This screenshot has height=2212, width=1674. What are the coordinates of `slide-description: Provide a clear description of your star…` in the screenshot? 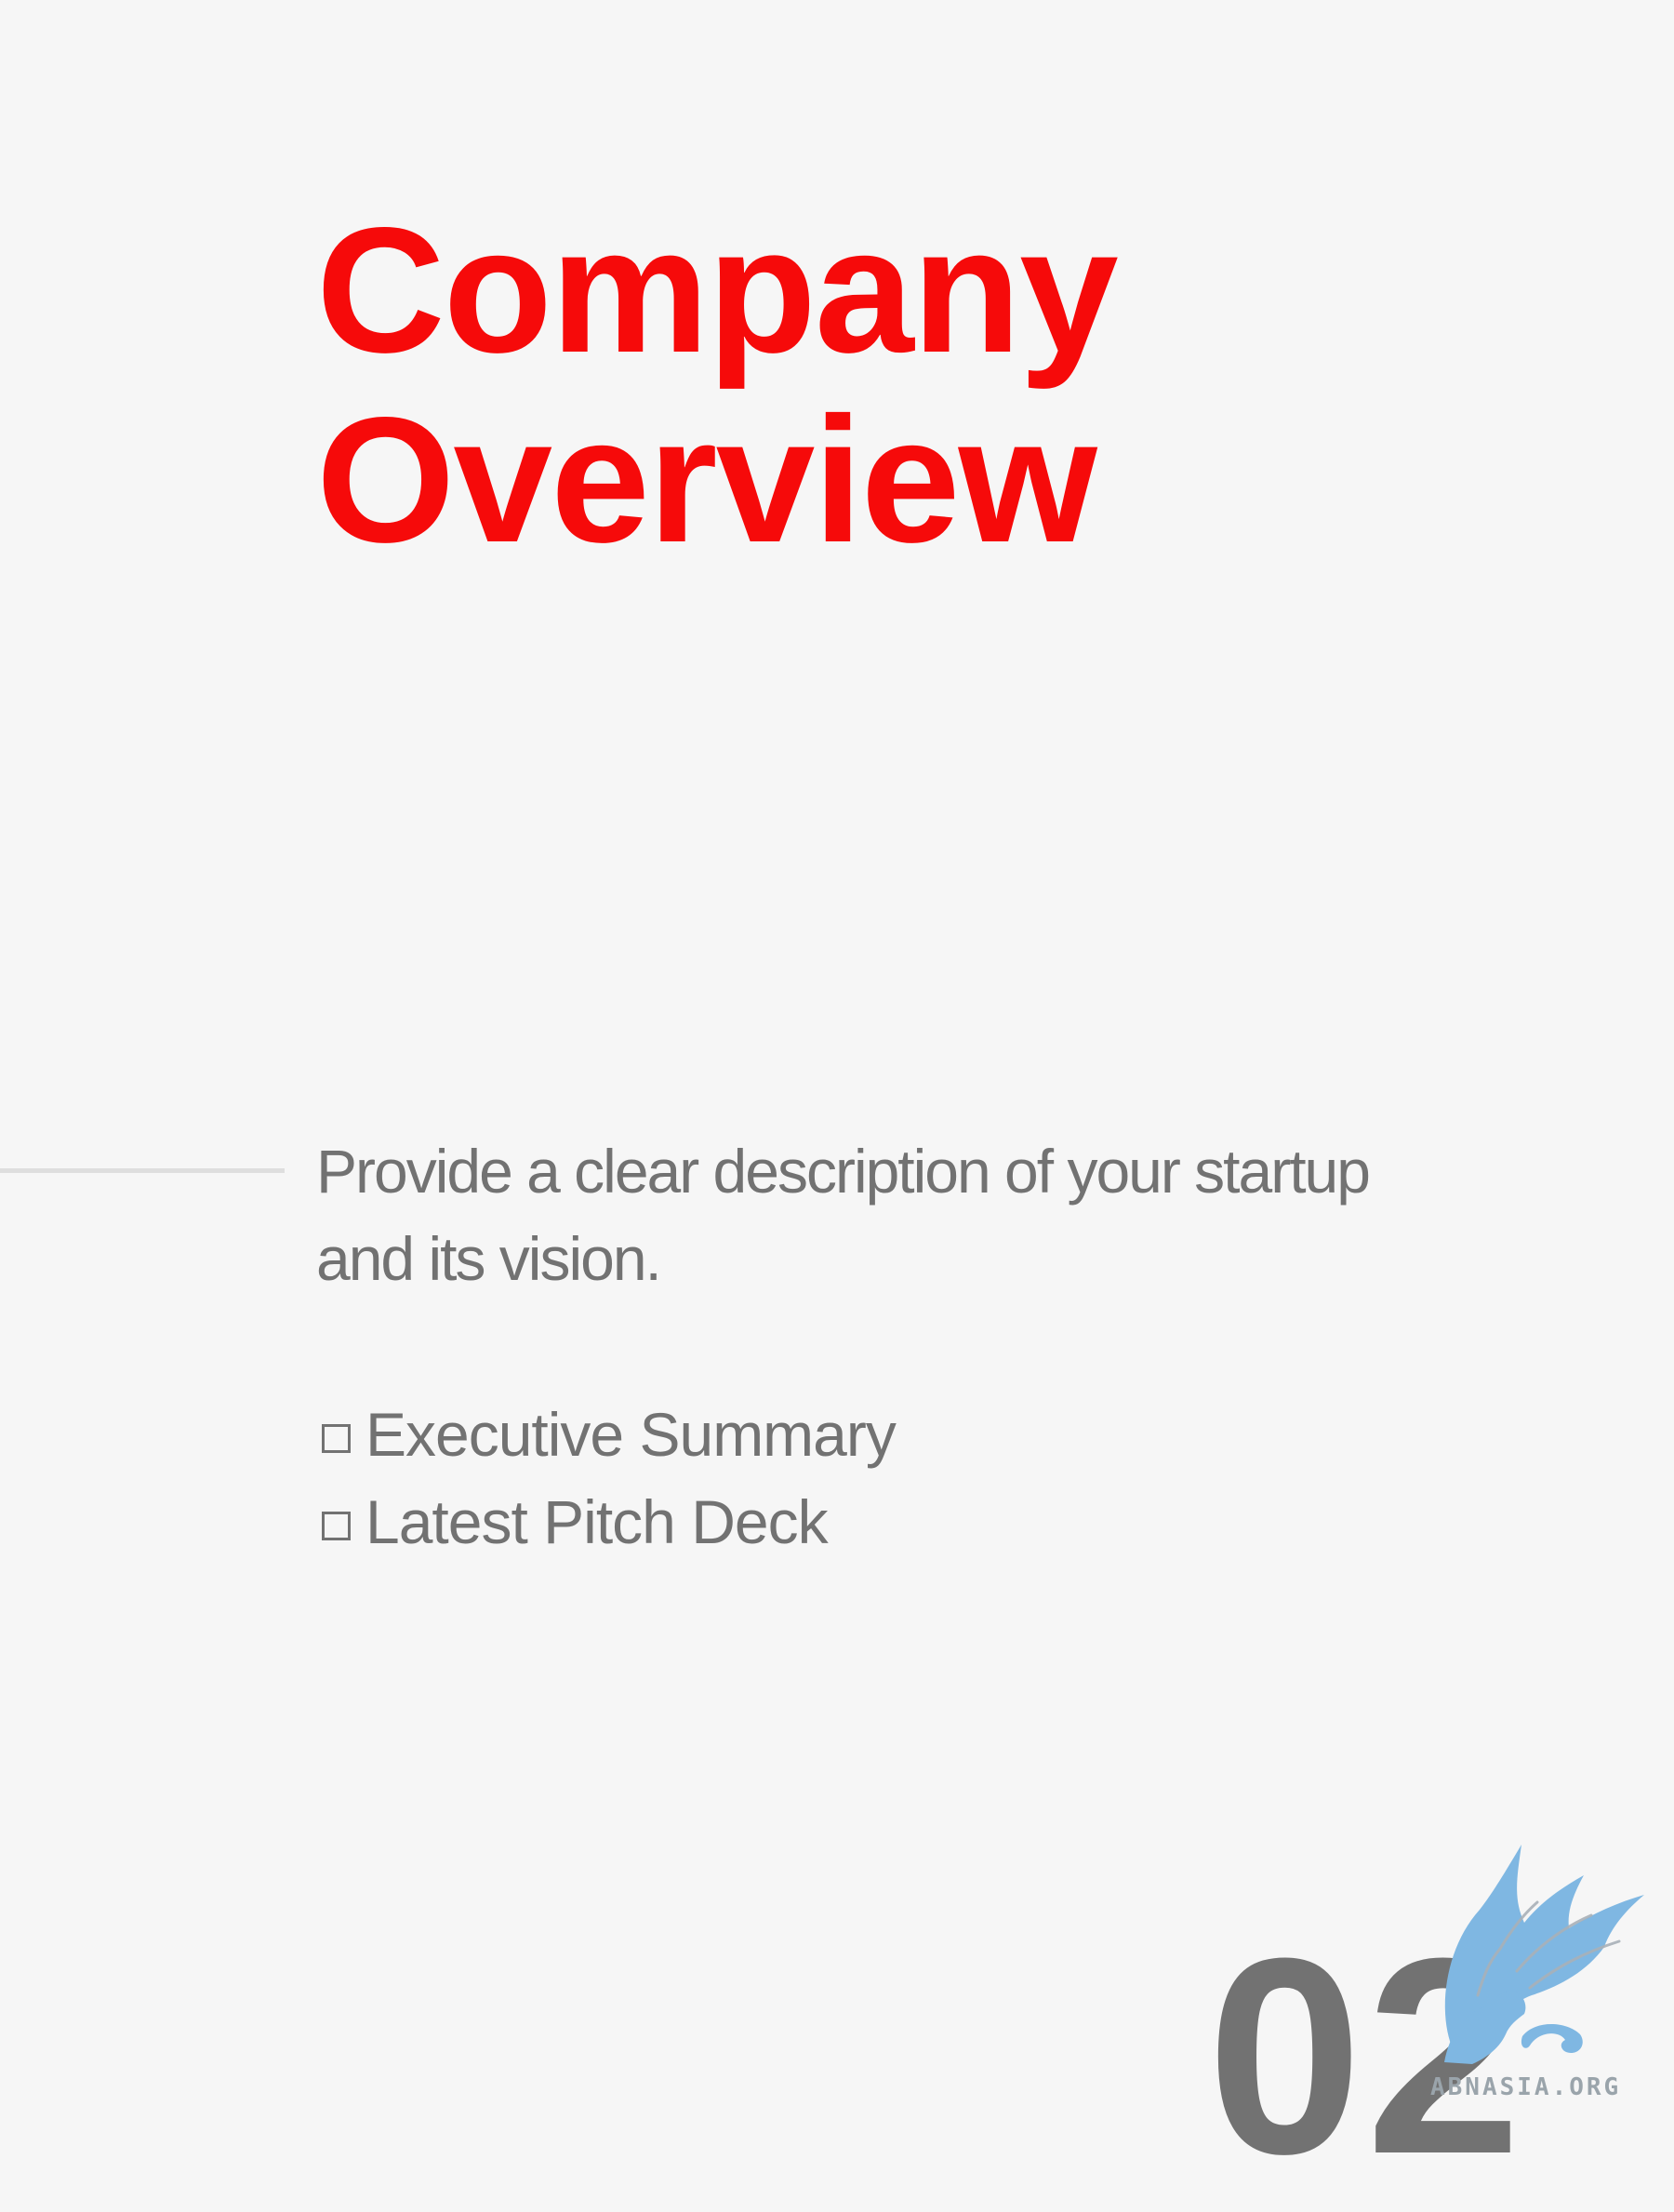 It's located at (843, 1215).